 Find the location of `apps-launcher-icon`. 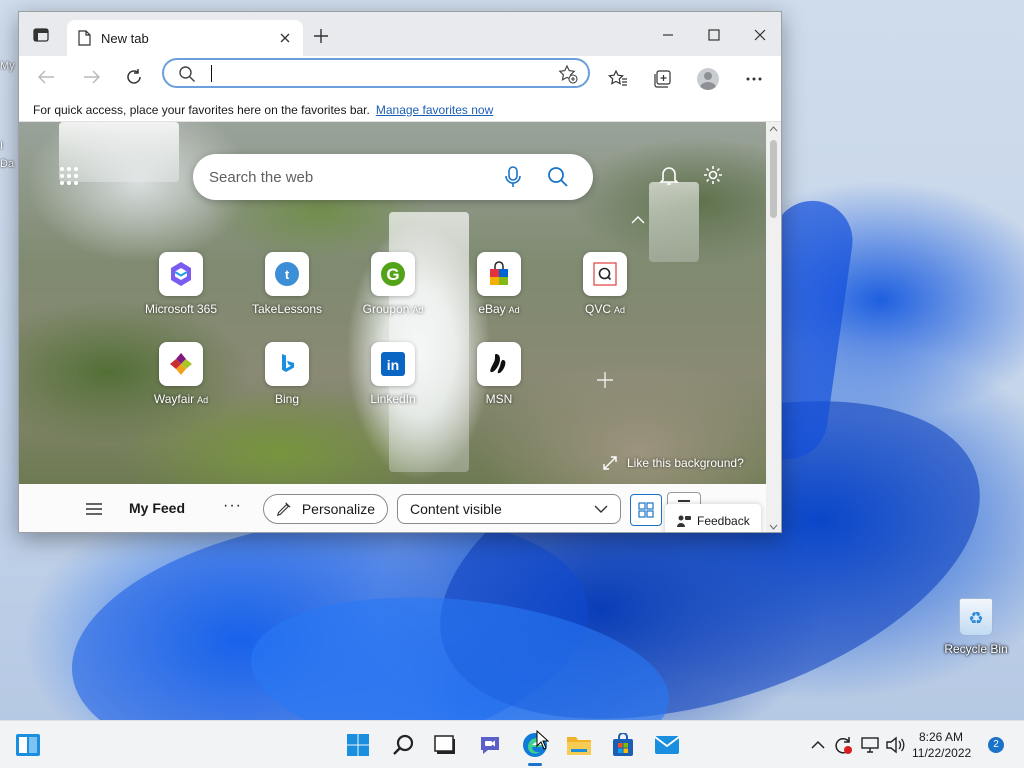

apps-launcher-icon is located at coordinates (70, 177).